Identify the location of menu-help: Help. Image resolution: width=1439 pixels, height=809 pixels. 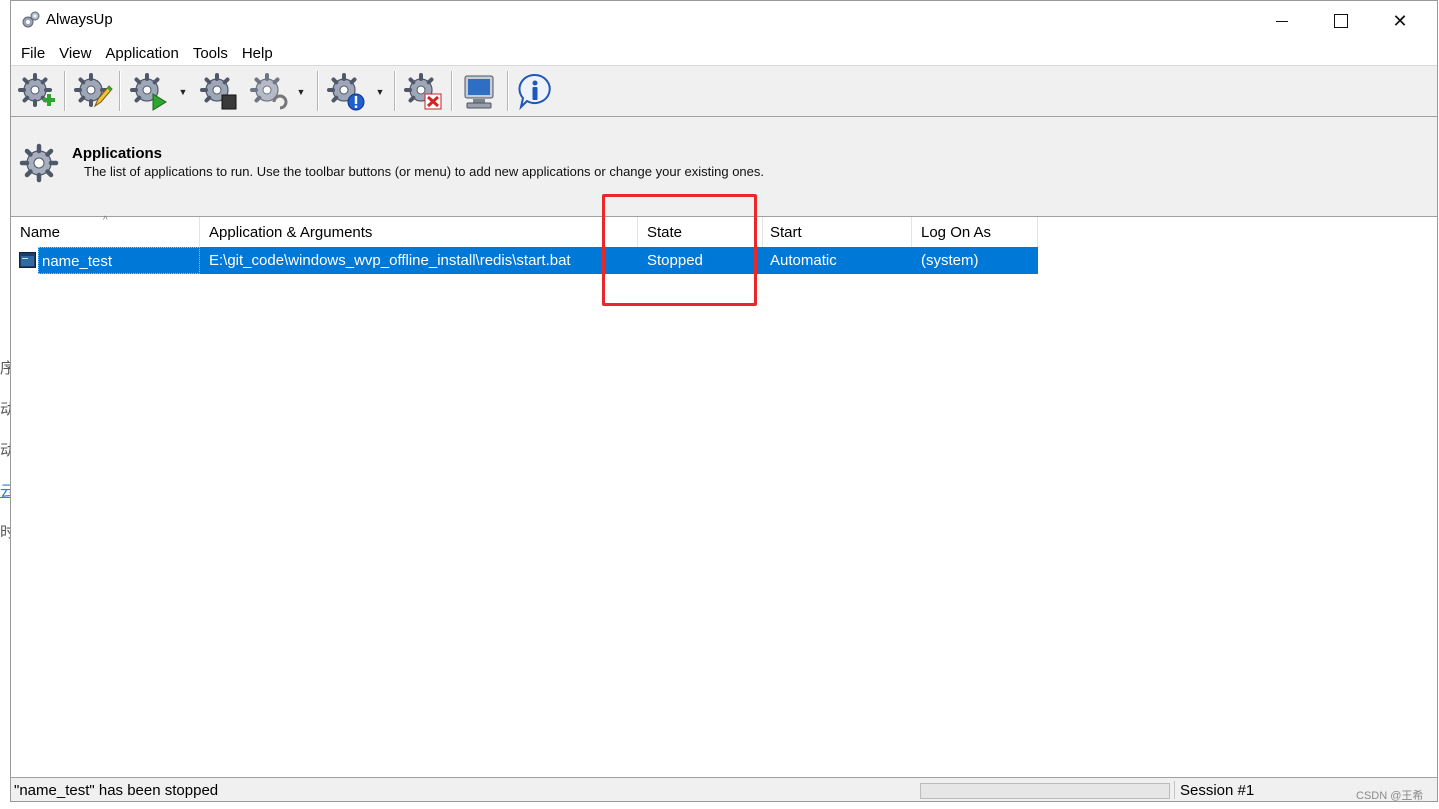
(257, 53).